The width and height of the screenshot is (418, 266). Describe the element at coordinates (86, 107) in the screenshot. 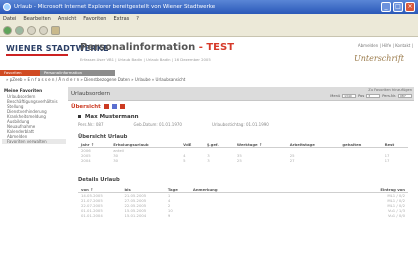

I see `overview-label: Übersicht` at that location.